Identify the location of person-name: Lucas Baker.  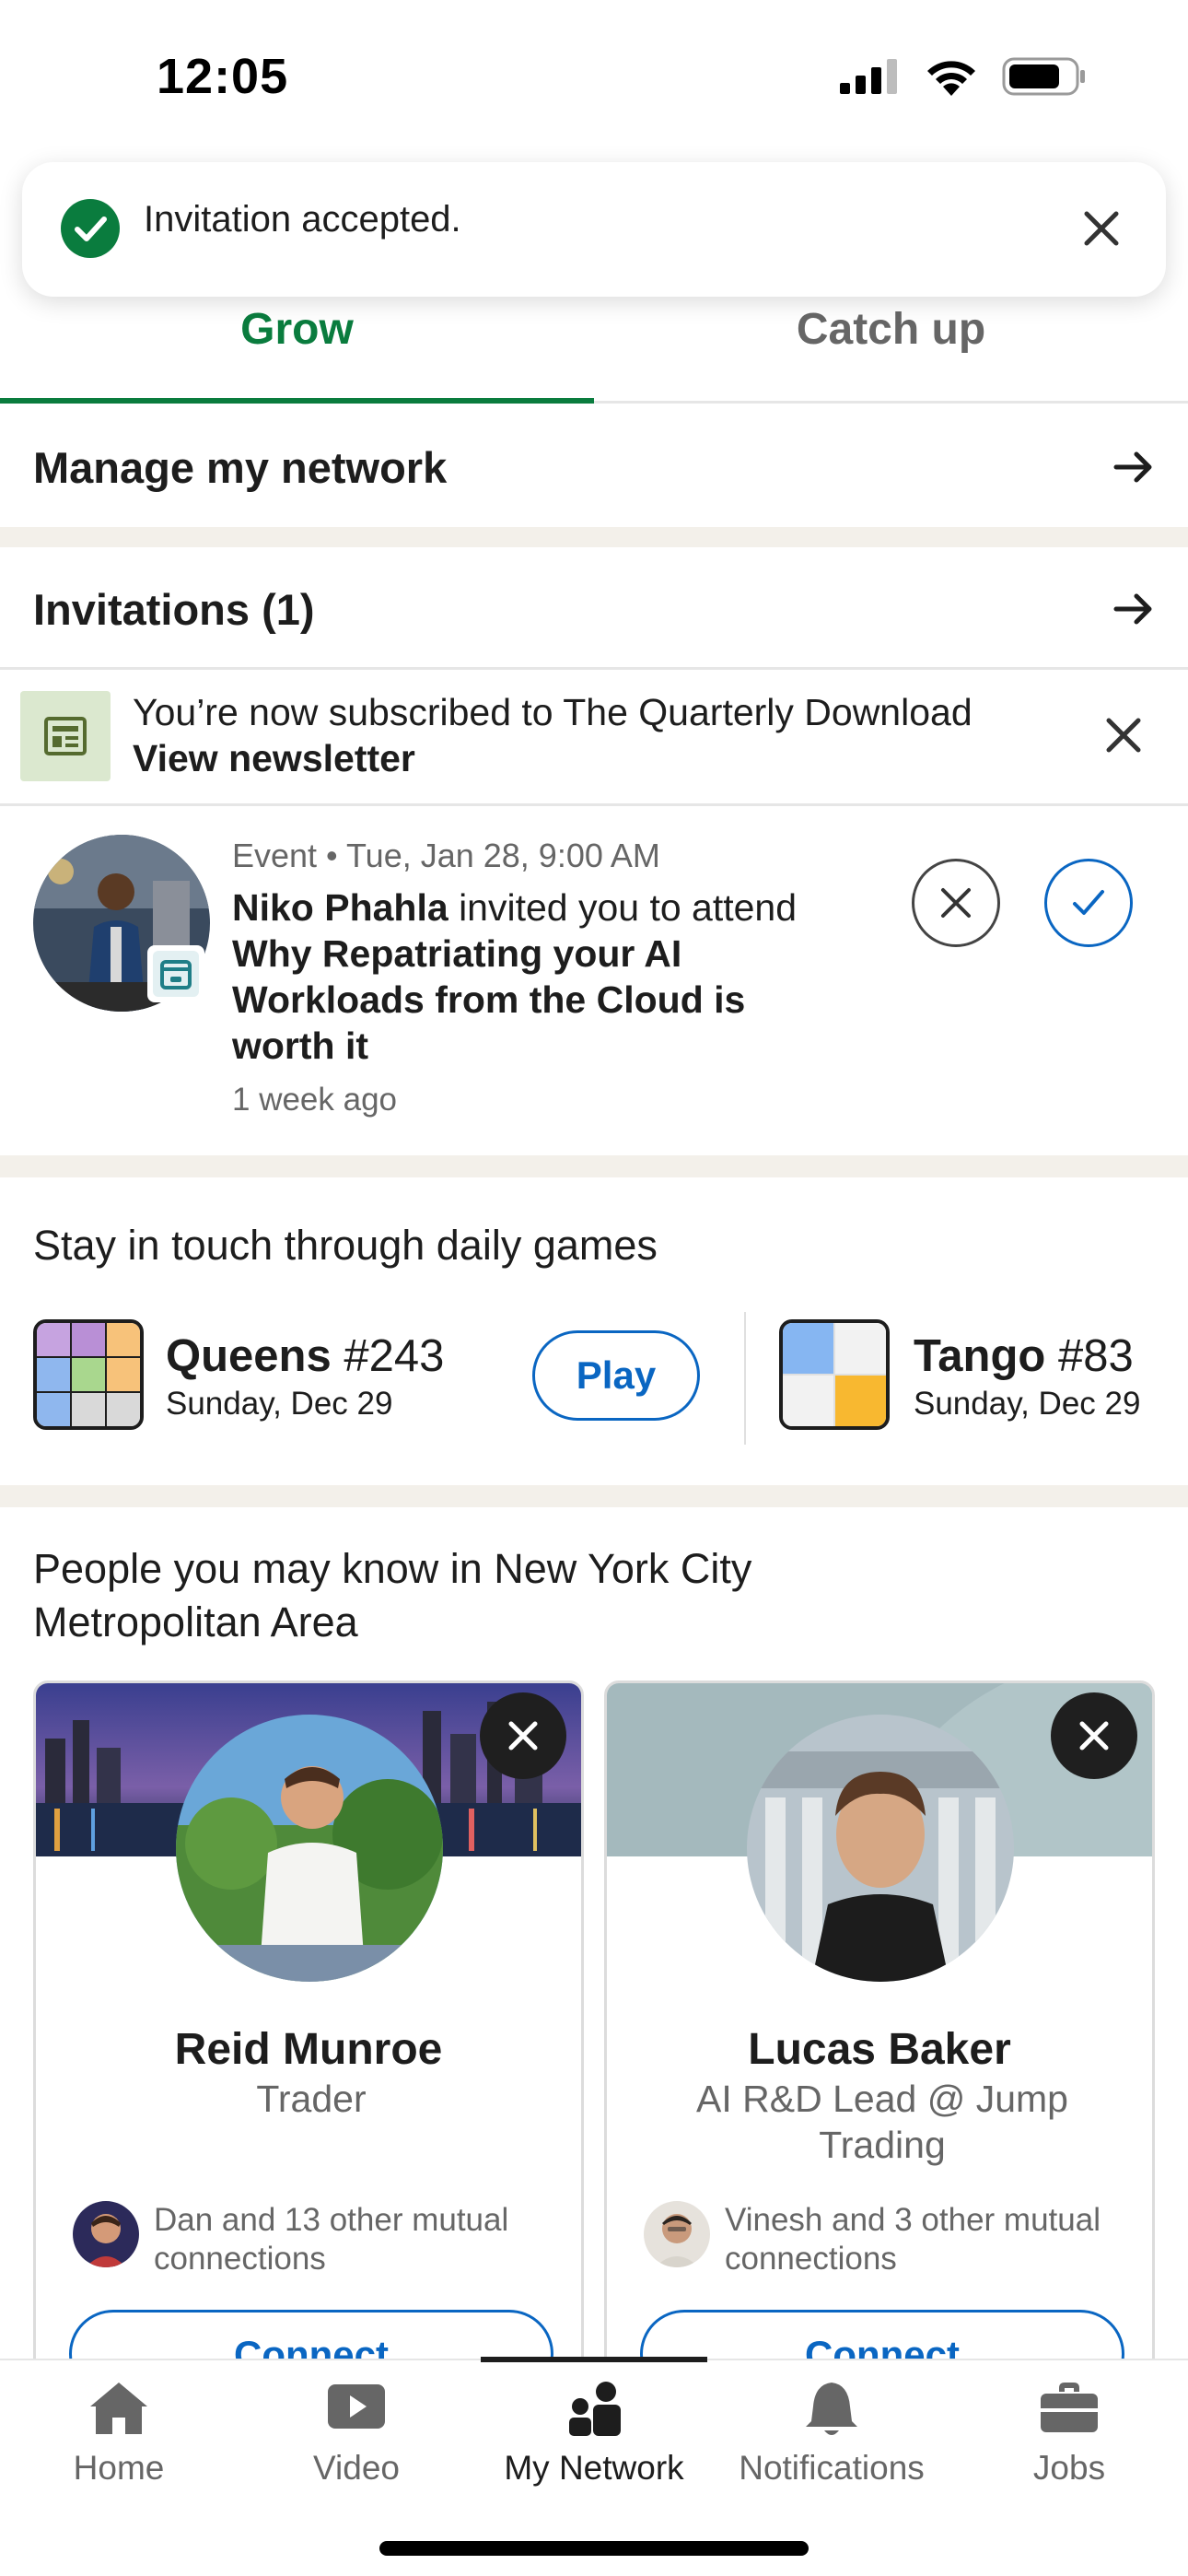
(879, 2049).